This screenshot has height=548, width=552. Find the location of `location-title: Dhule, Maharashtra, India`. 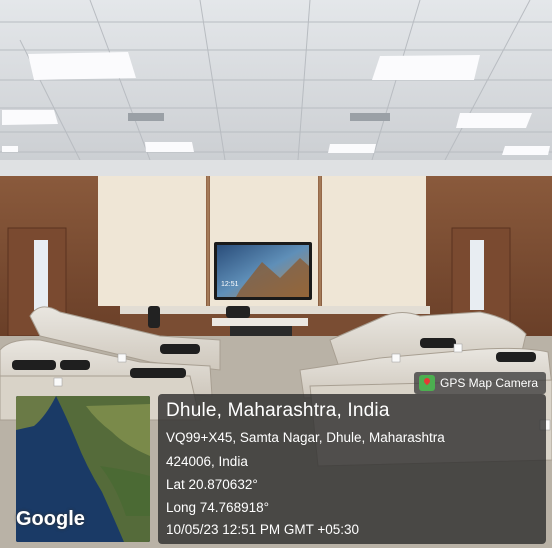

location-title: Dhule, Maharashtra, India is located at coordinates (278, 410).